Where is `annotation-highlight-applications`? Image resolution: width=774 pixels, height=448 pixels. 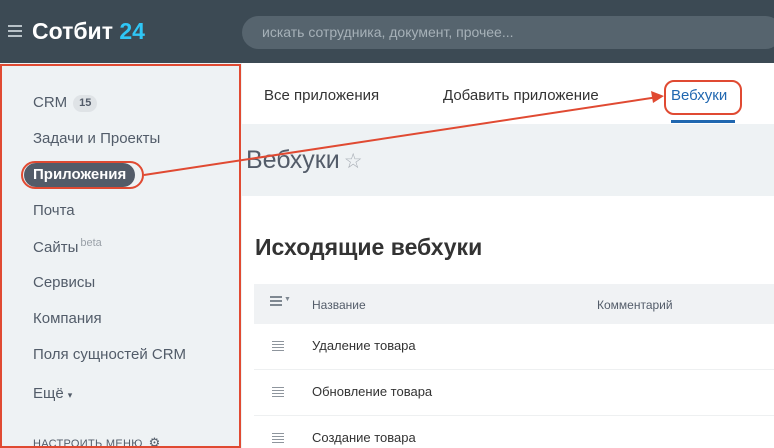
annotation-highlight-applications is located at coordinates (82, 175).